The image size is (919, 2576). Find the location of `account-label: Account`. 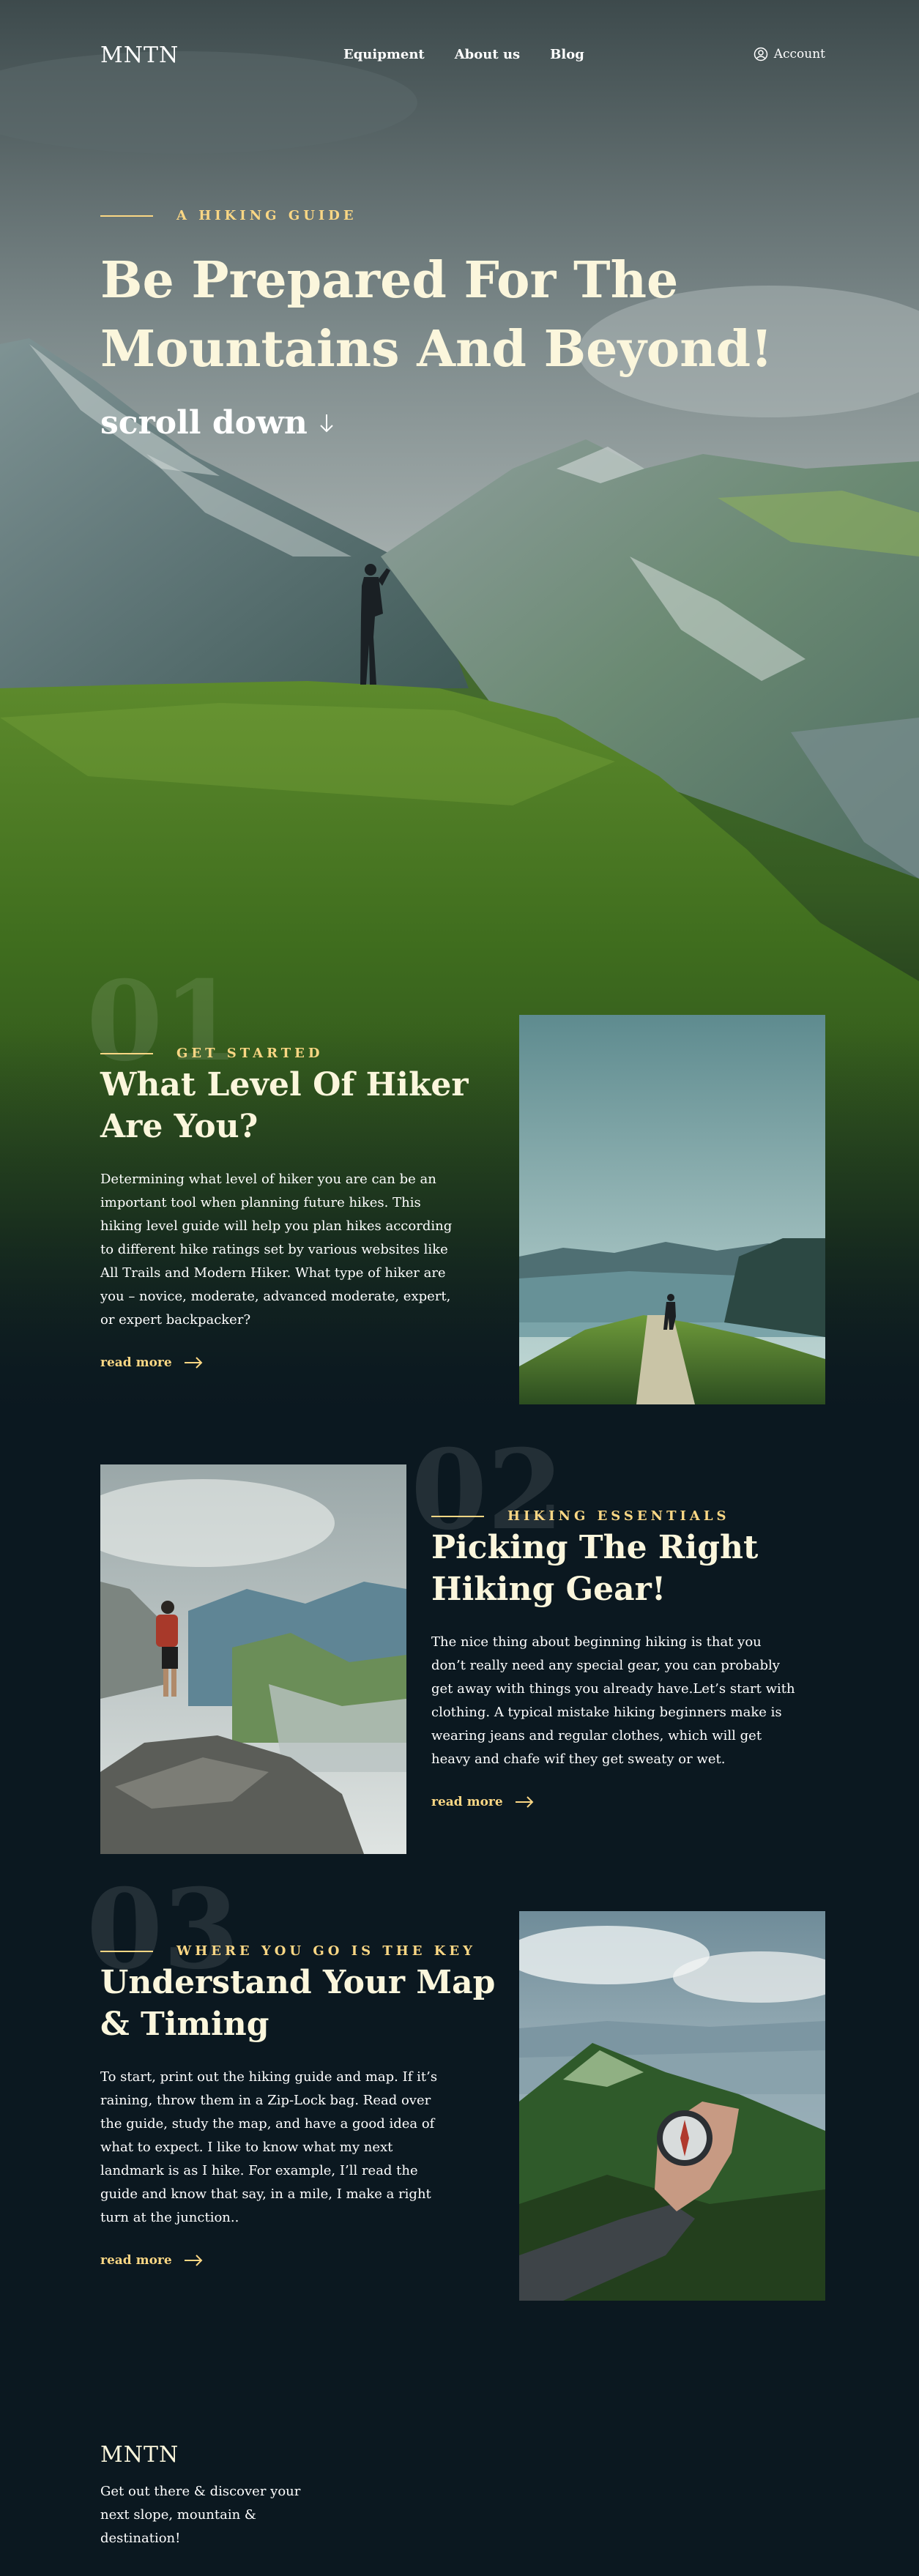

account-label: Account is located at coordinates (799, 54).